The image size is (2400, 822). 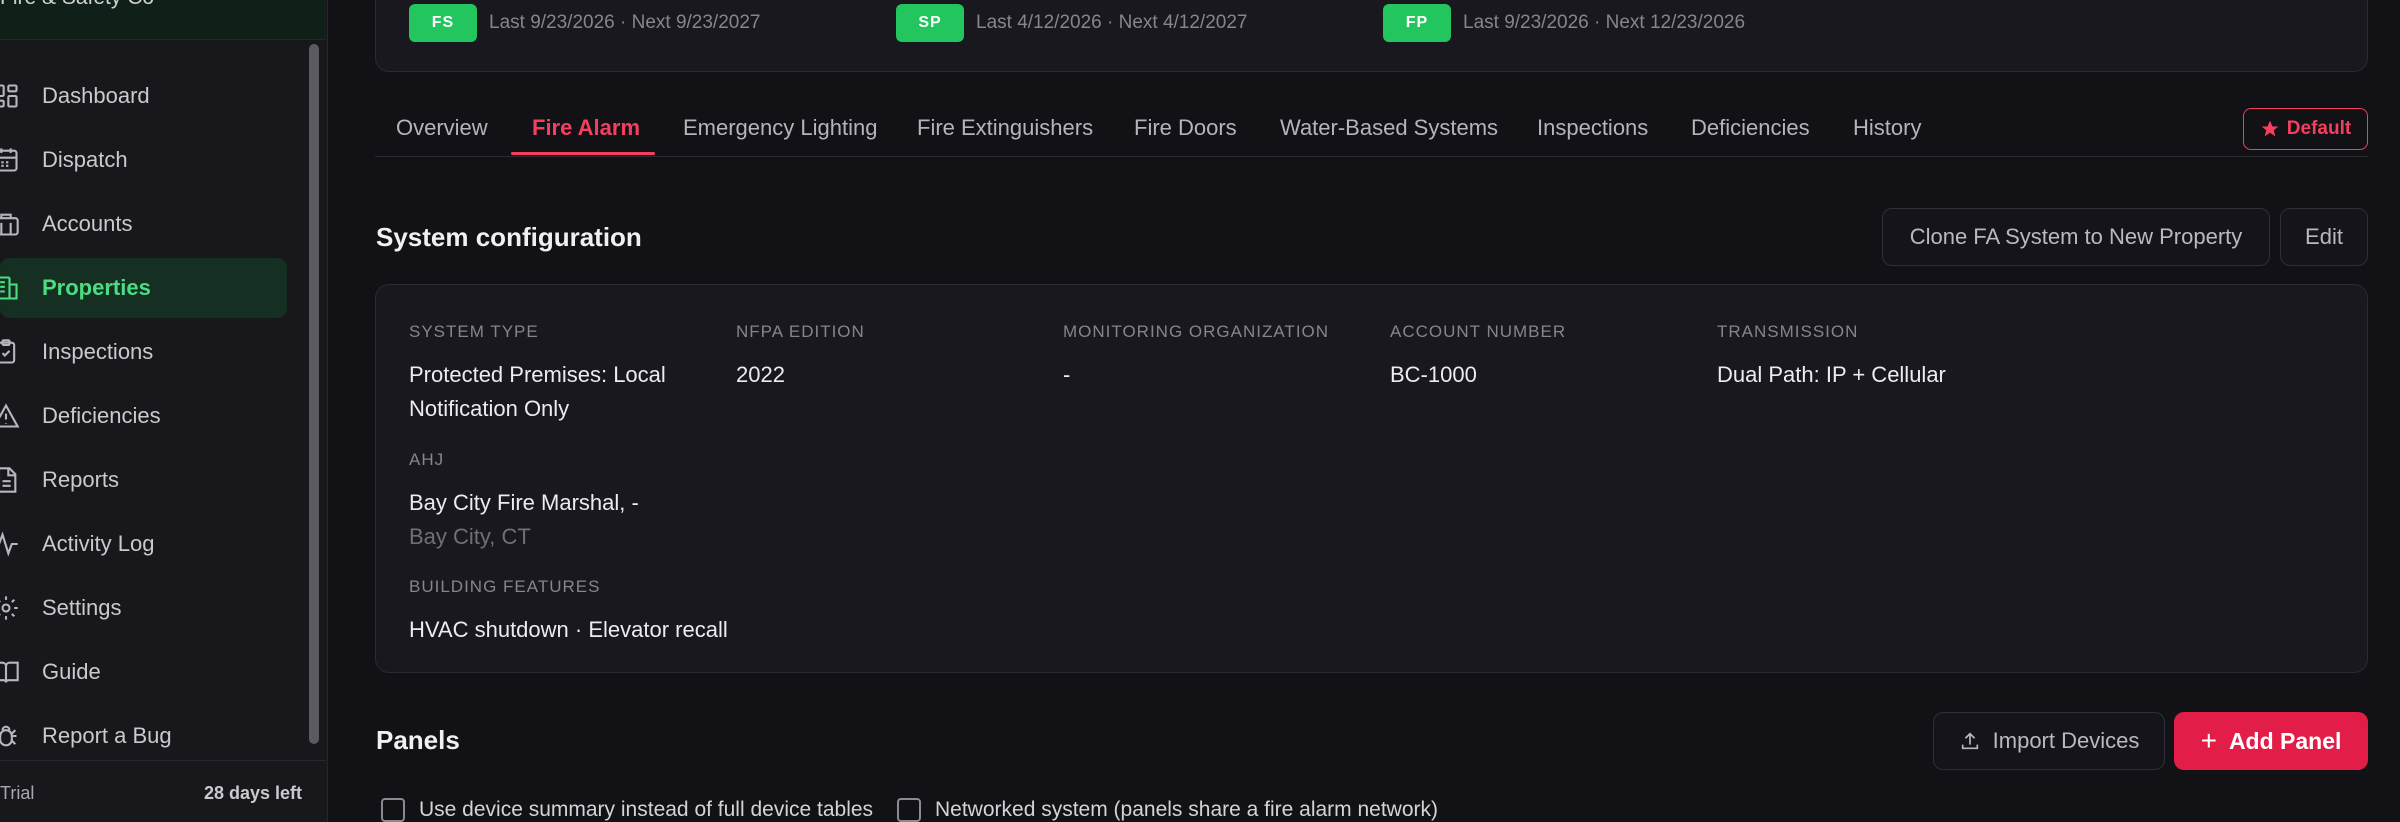 I want to click on cert-dates: Last 9/23/2026 · Next 12/23/2026, so click(x=1604, y=22).